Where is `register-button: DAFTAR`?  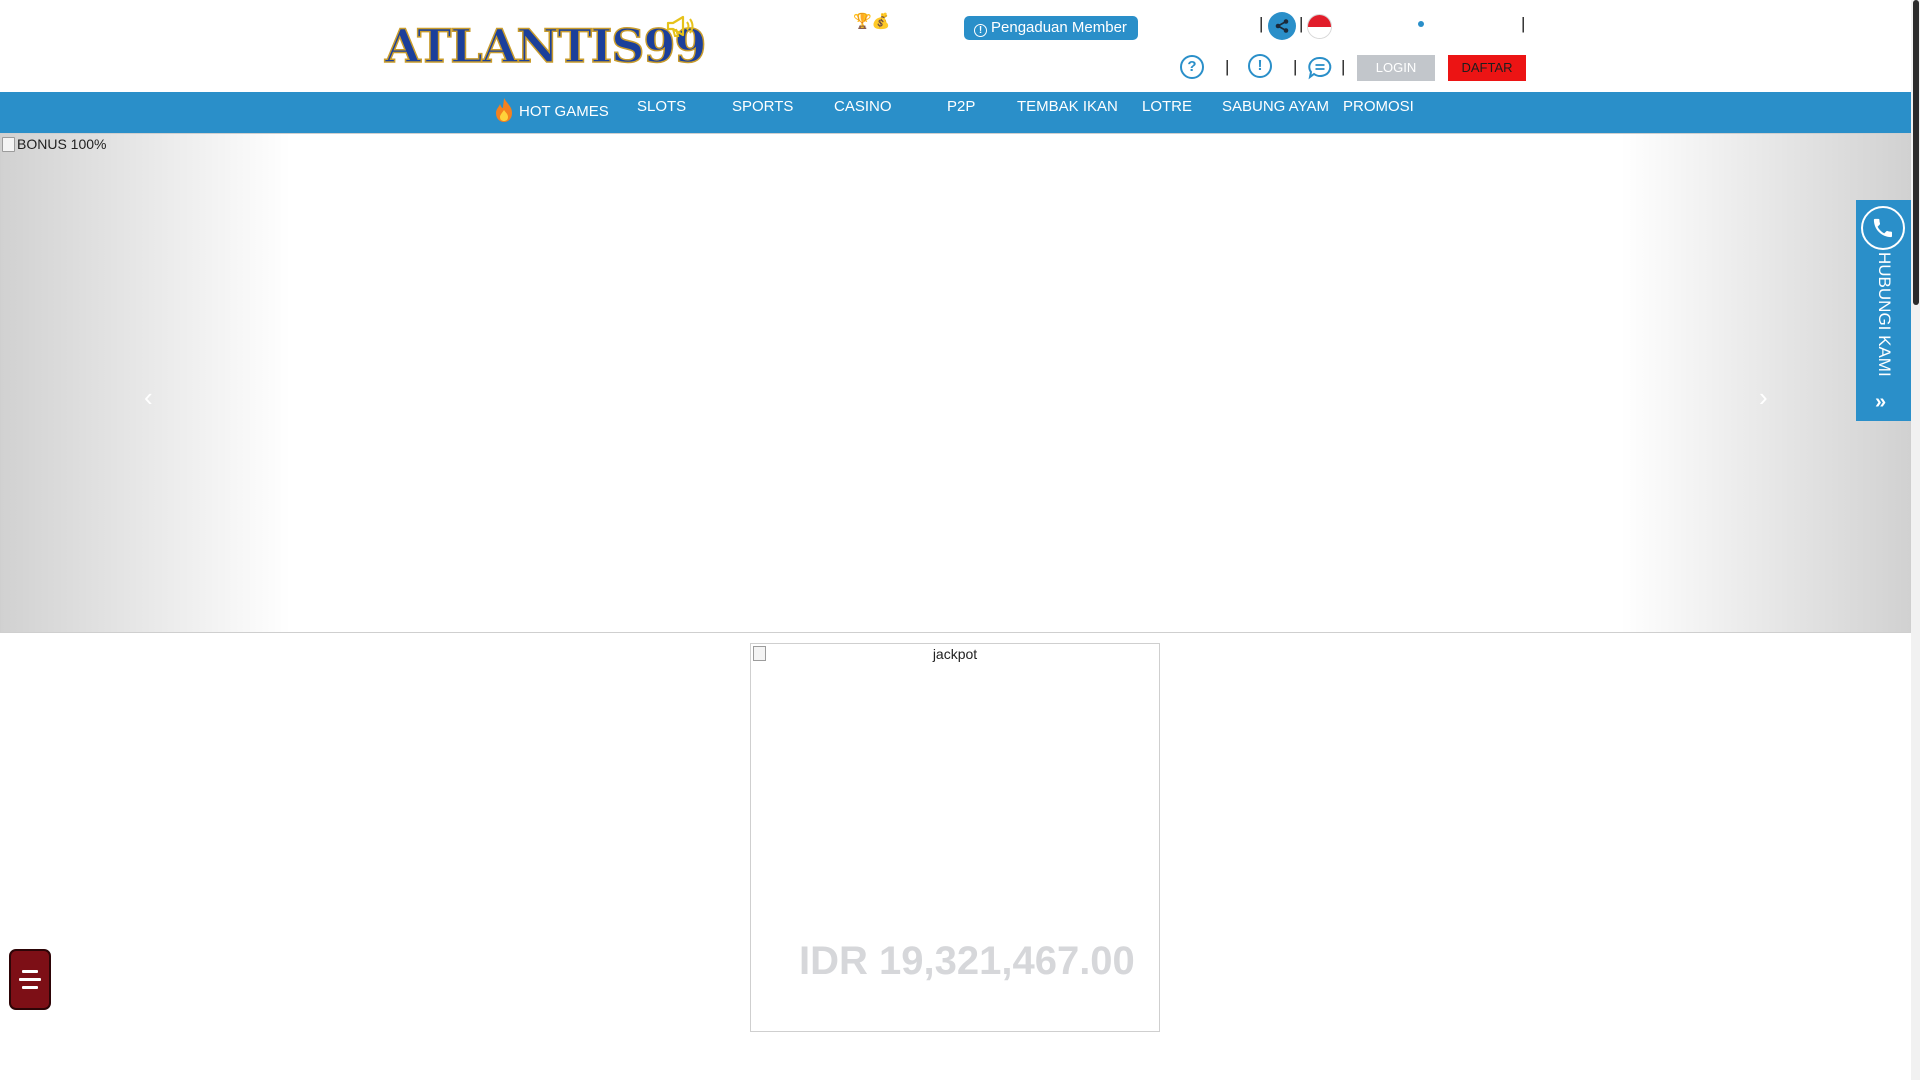
register-button: DAFTAR is located at coordinates (1487, 68).